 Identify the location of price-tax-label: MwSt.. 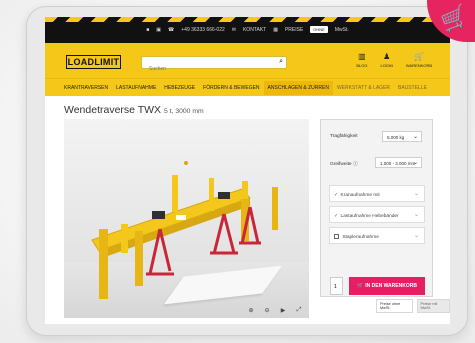
(341, 29).